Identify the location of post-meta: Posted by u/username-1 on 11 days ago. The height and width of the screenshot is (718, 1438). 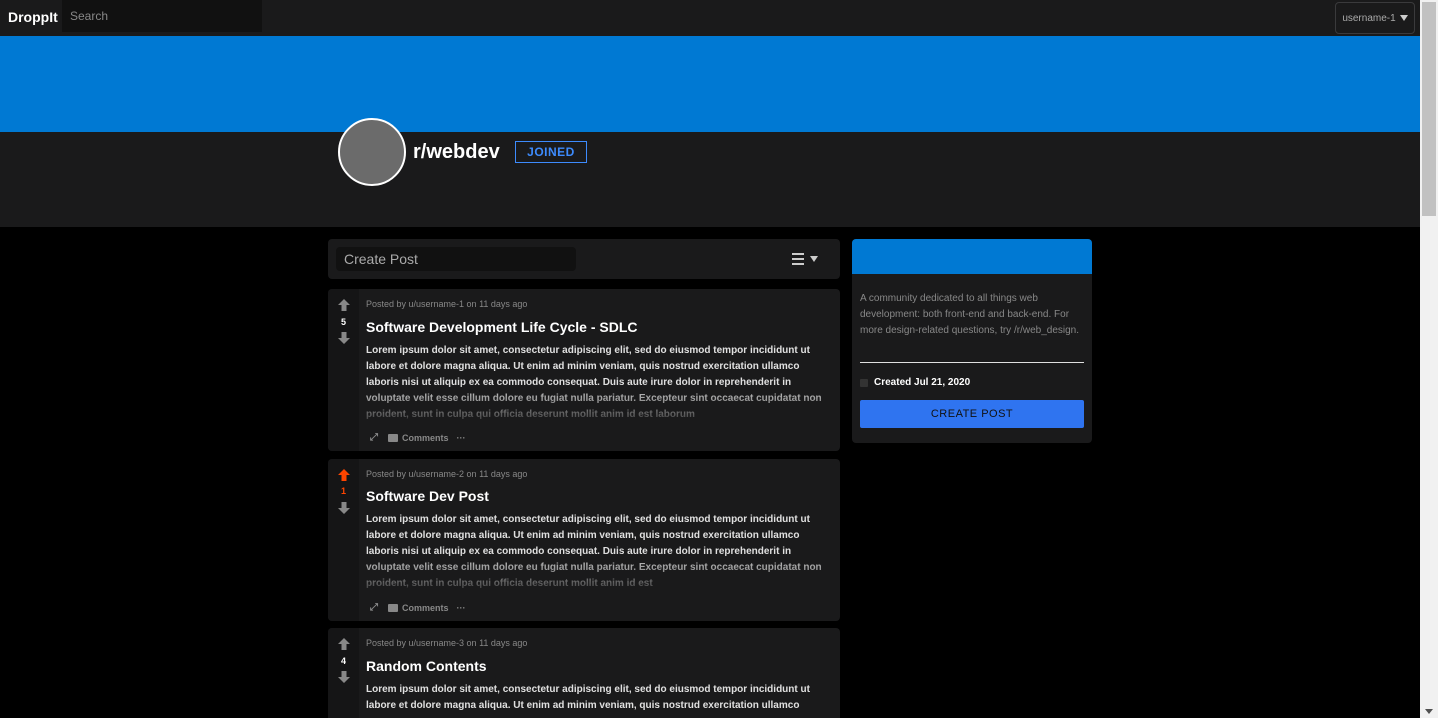
(446, 304).